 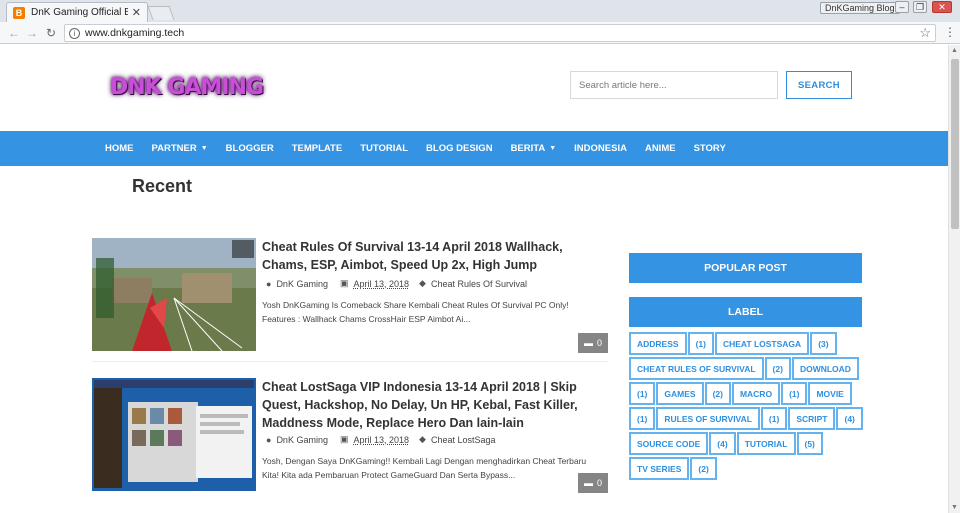 I want to click on post-label: Cheat Rules Of Survival, so click(x=479, y=284).